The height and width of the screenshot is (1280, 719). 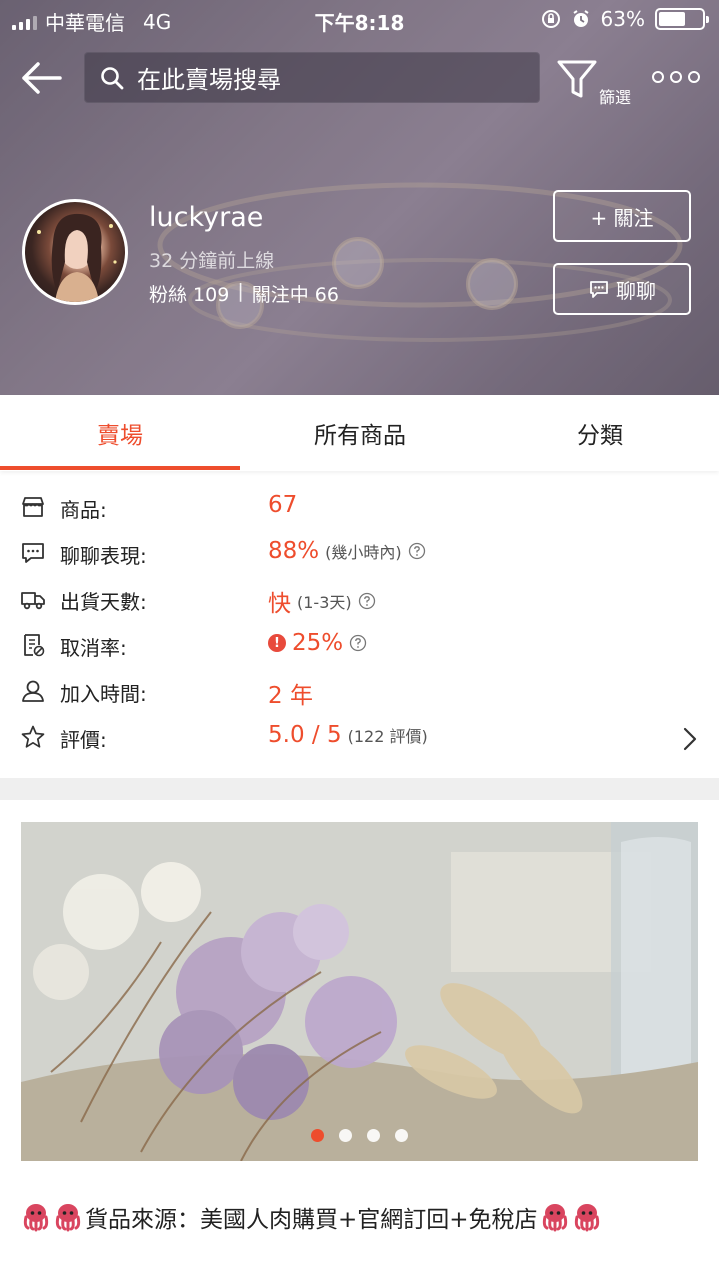 I want to click on chat-rate-note: (幾小時內), so click(x=363, y=552).